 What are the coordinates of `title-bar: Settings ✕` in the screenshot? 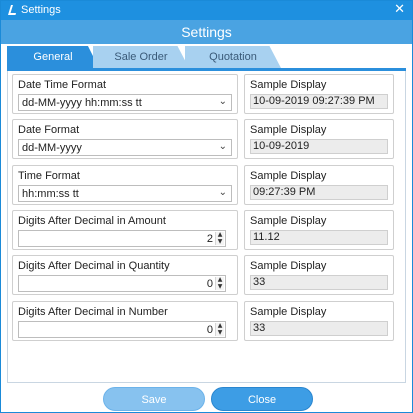 It's located at (206, 10).